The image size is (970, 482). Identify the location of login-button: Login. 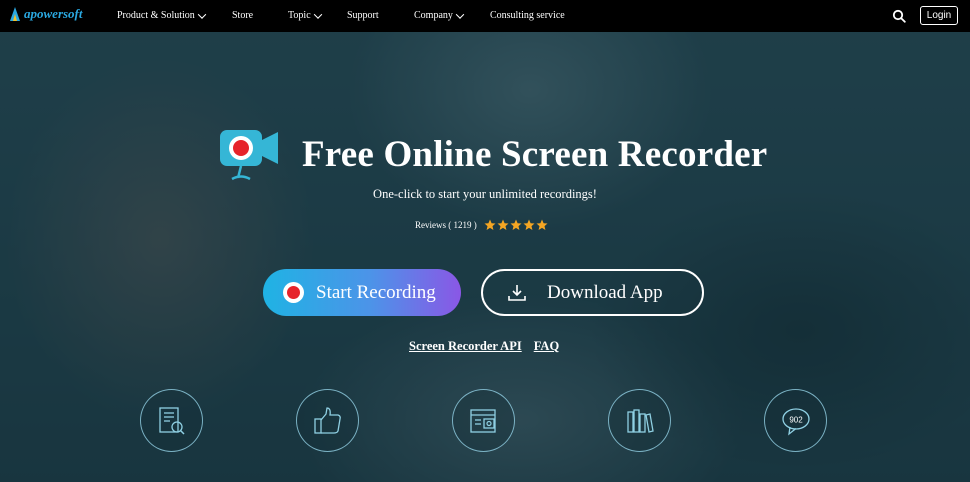
(939, 15).